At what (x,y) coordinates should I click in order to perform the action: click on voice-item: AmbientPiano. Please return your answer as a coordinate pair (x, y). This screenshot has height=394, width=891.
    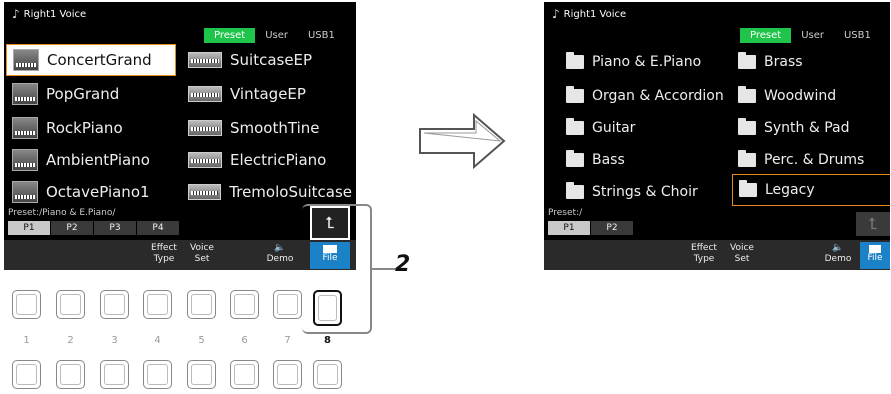
    Looking at the image, I should click on (91, 160).